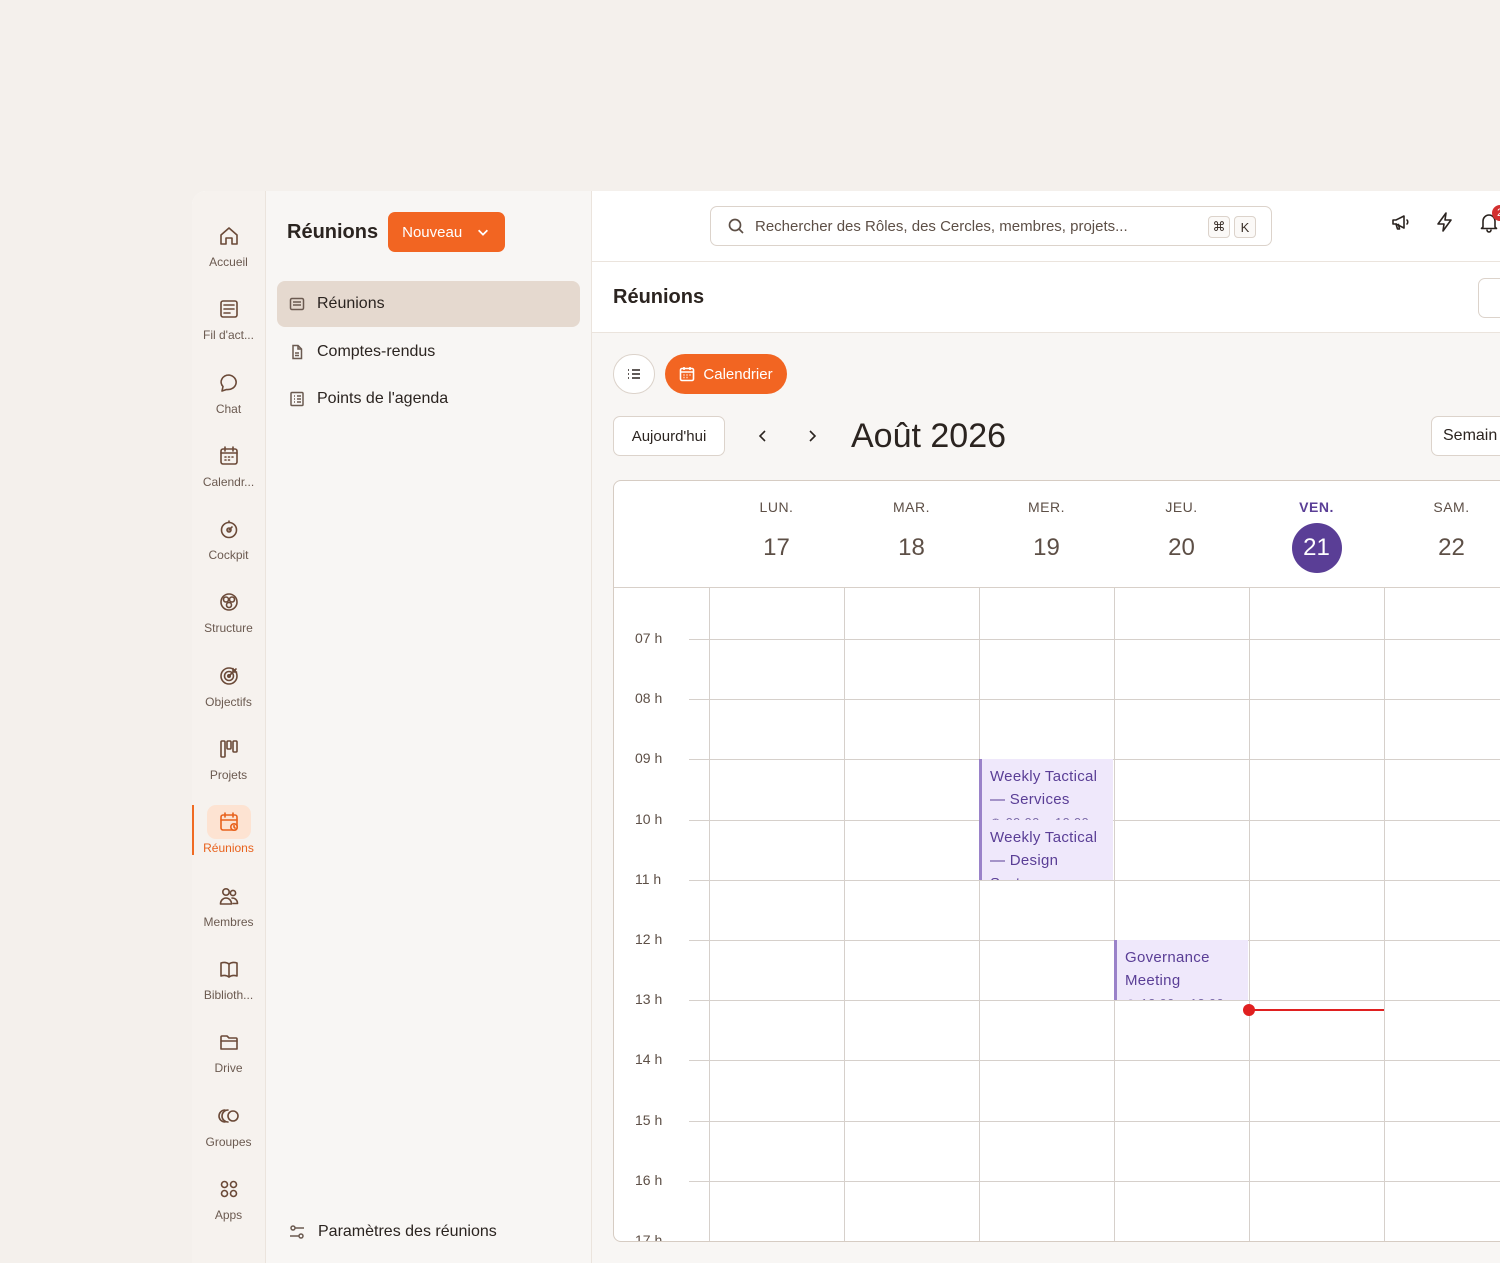 This screenshot has width=1500, height=1263. I want to click on members-icon, so click(229, 896).